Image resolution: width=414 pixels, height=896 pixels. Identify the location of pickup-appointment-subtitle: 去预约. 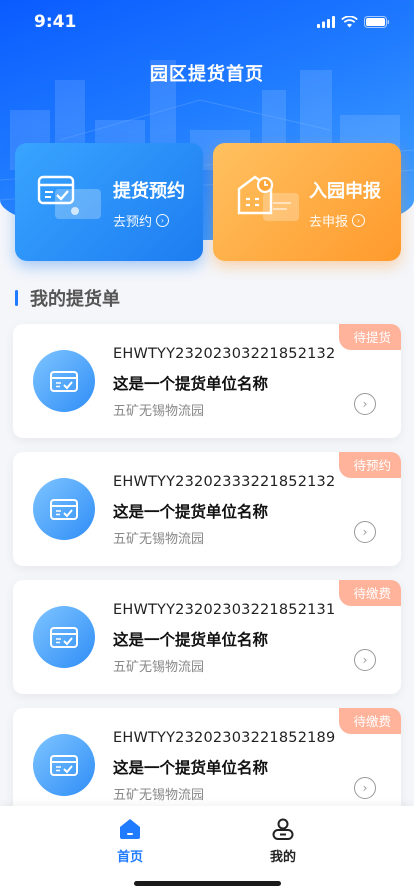
(133, 222).